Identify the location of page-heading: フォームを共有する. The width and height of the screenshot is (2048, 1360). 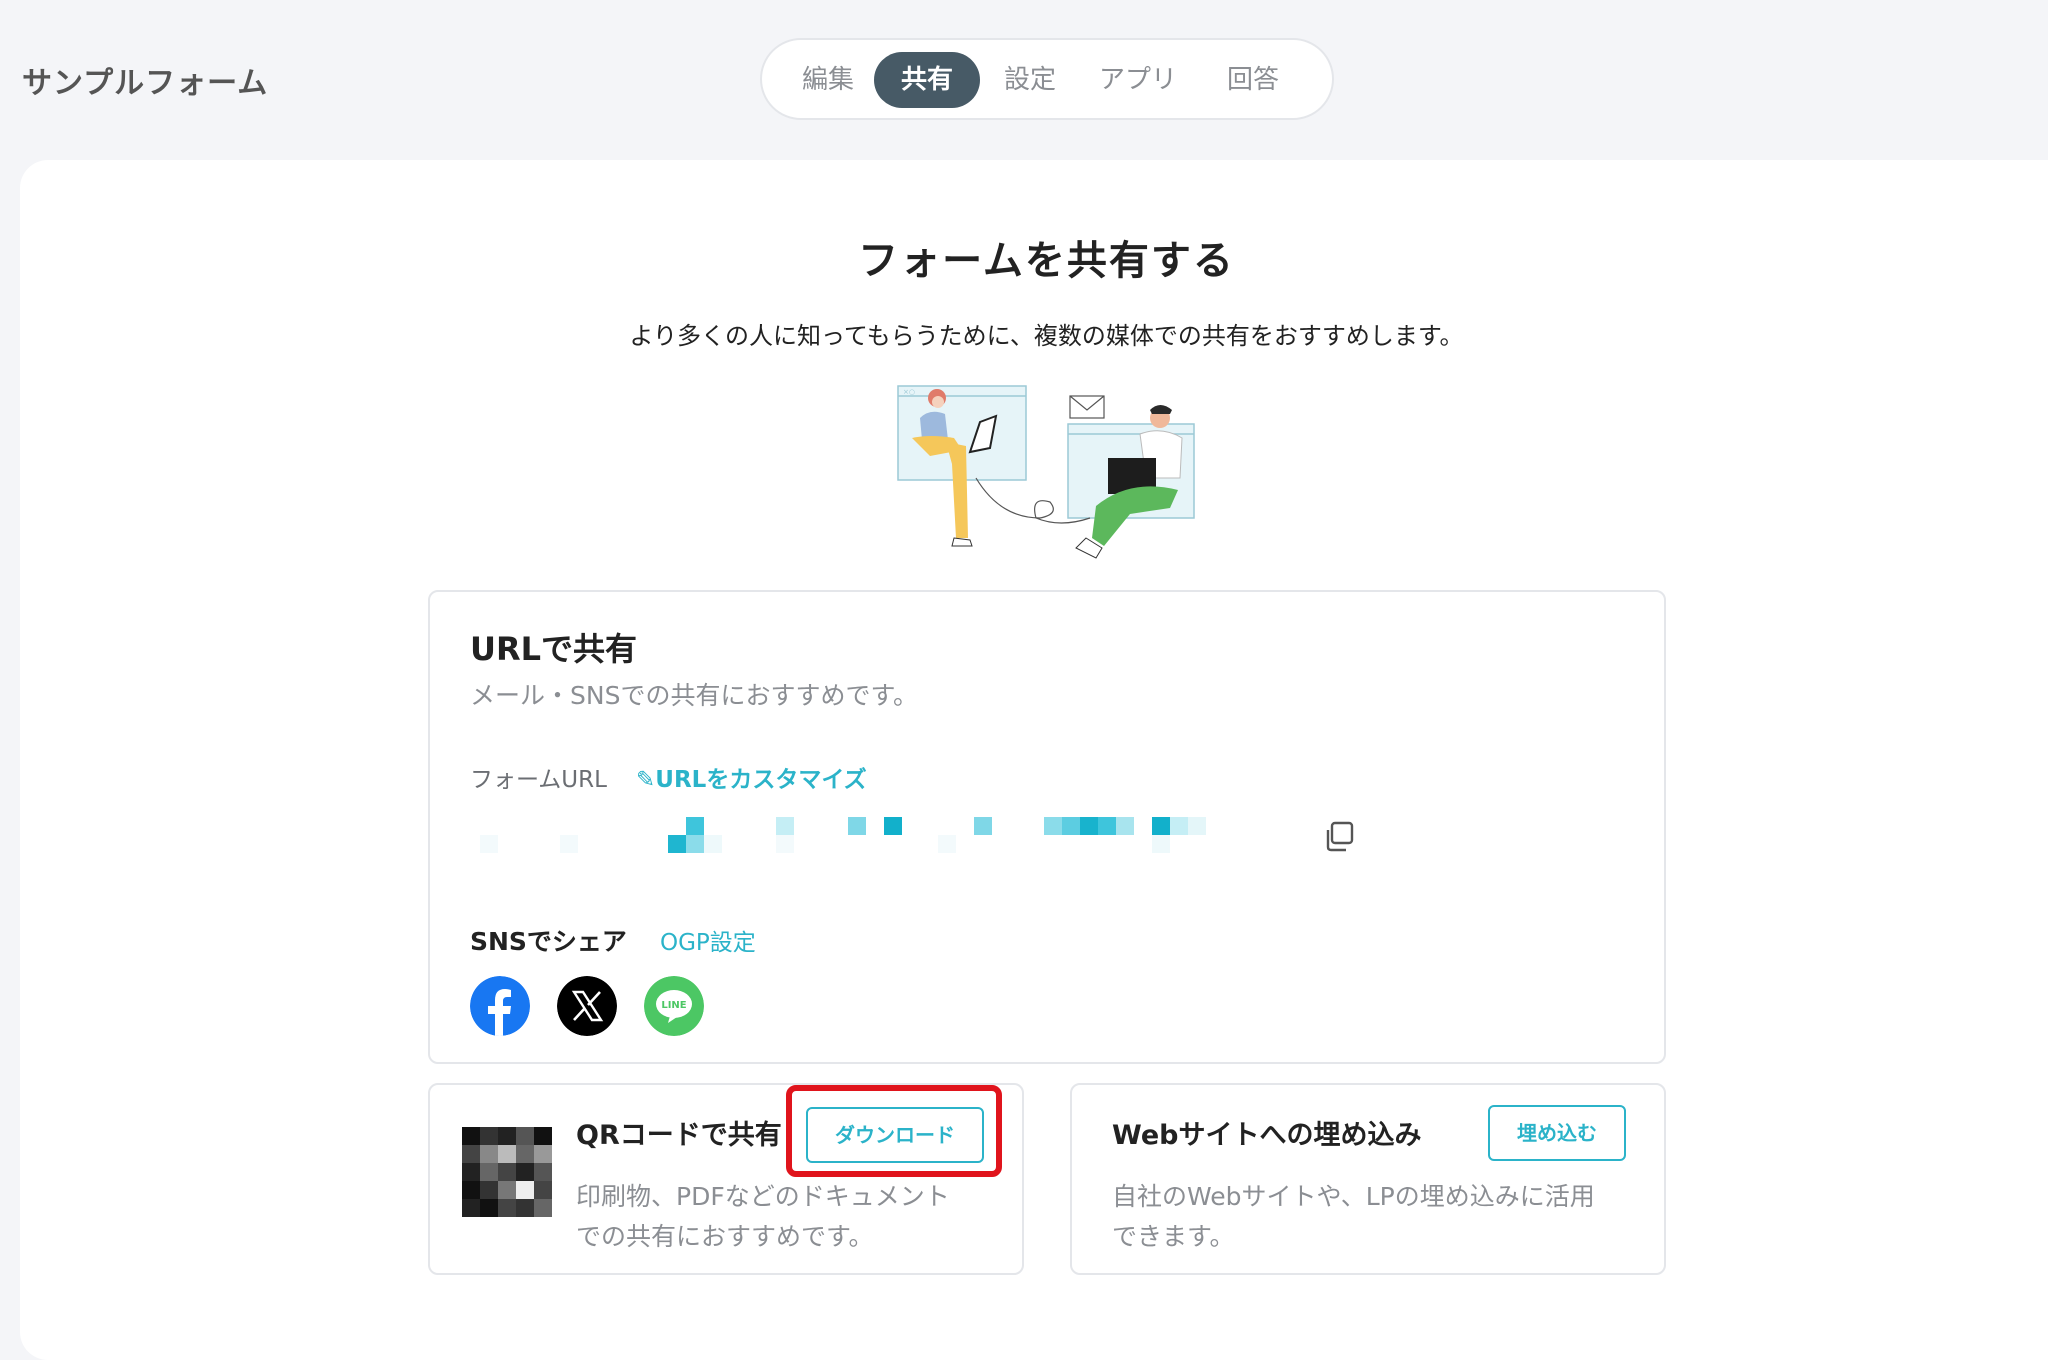
(1046, 261).